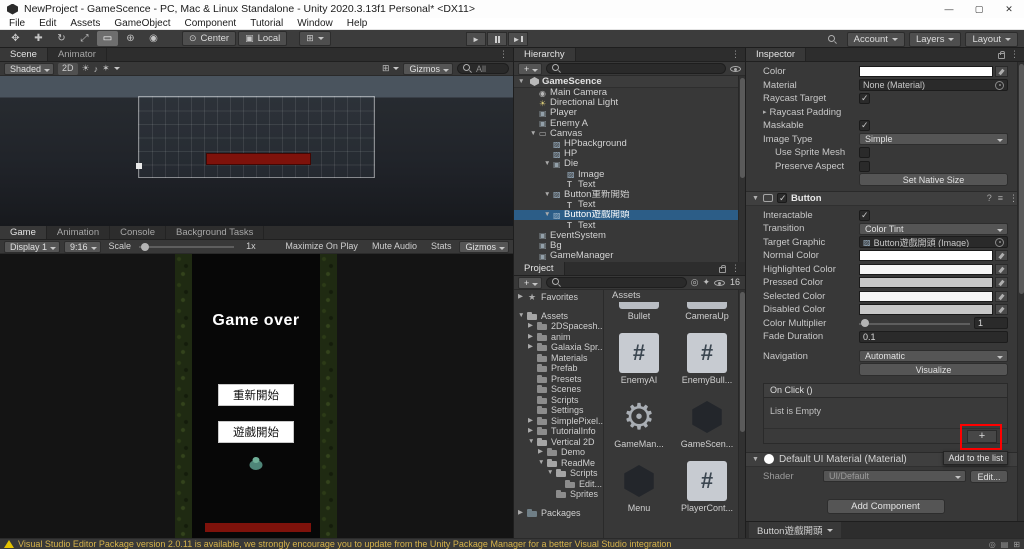 This screenshot has height=549, width=1024. What do you see at coordinates (394, 247) in the screenshot?
I see `game-toolbar-toggle: Mute Audio` at bounding box center [394, 247].